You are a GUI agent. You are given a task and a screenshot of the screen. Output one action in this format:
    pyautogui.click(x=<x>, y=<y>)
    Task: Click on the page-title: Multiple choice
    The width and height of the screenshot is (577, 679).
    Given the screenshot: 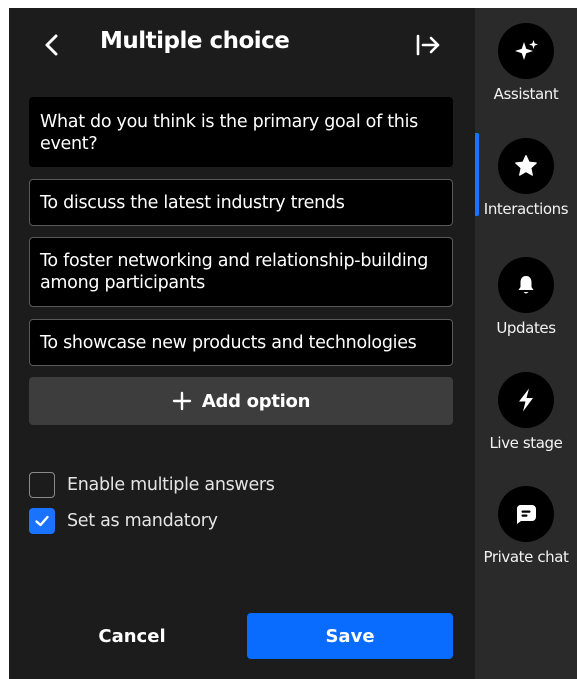 What is the action you would take?
    pyautogui.click(x=195, y=41)
    